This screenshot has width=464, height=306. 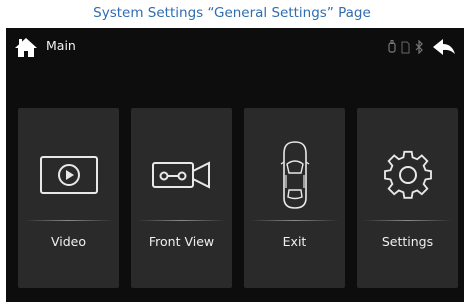 I want to click on home-icon, so click(x=26, y=47).